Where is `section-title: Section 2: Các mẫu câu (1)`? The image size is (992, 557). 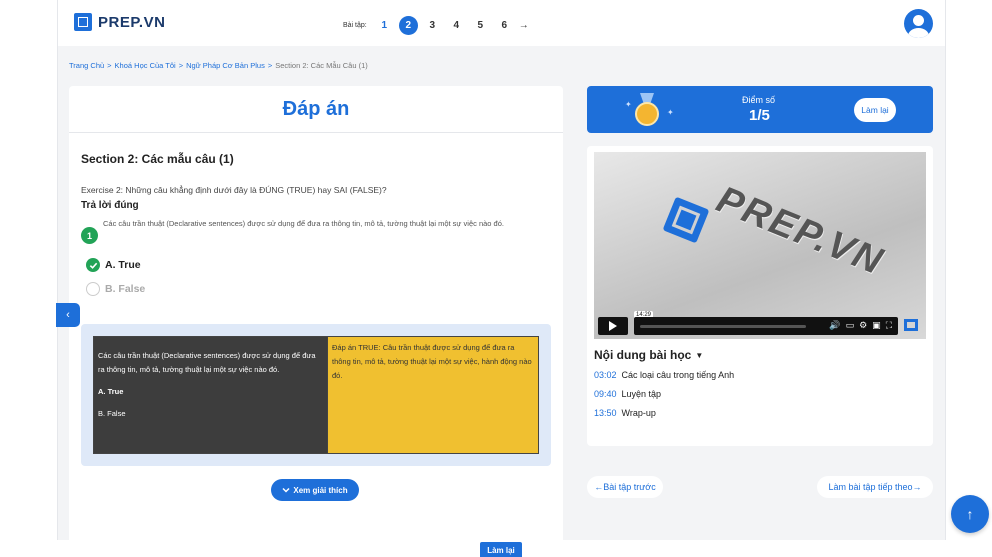
section-title: Section 2: Các mẫu câu (1) is located at coordinates (157, 159).